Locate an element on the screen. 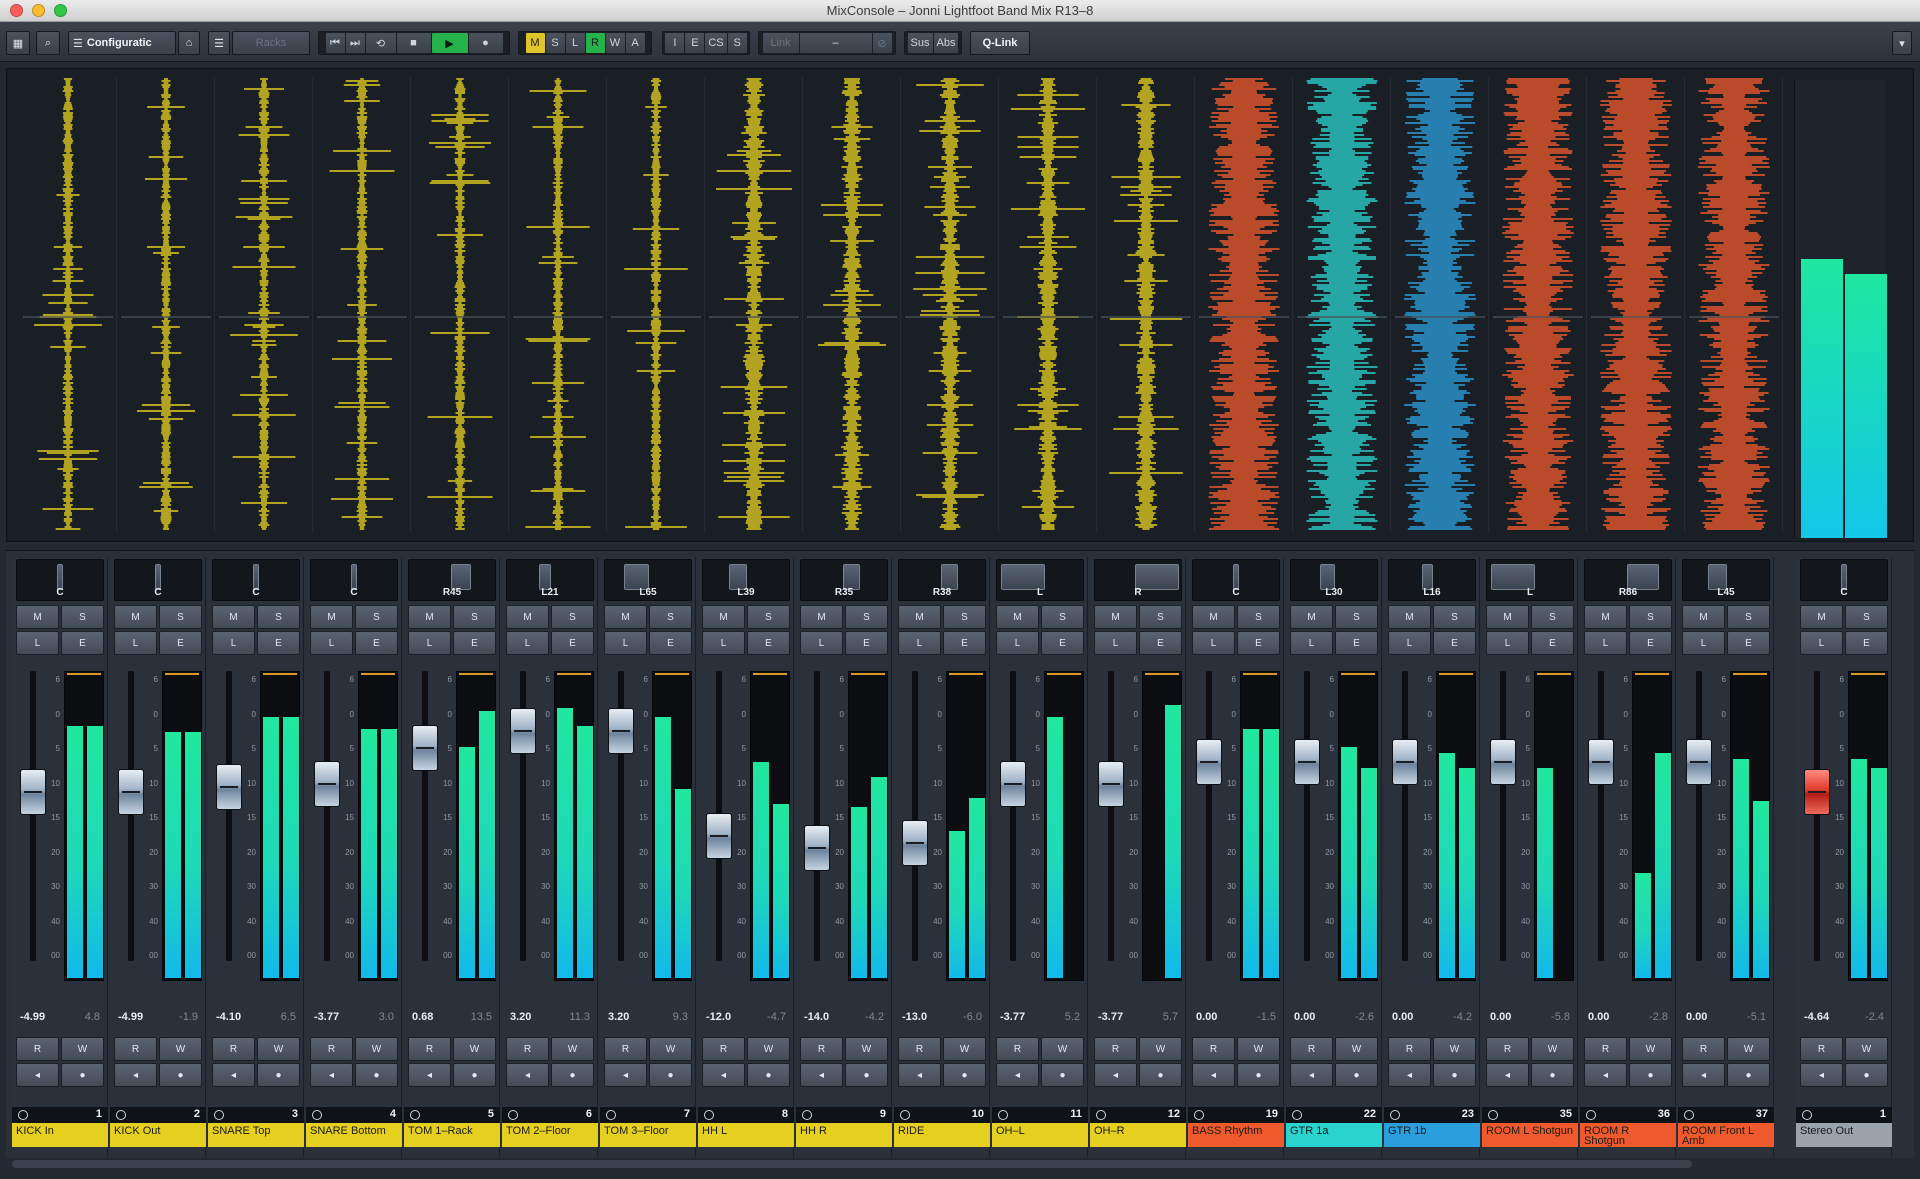  bypass-sends-button: S is located at coordinates (737, 43).